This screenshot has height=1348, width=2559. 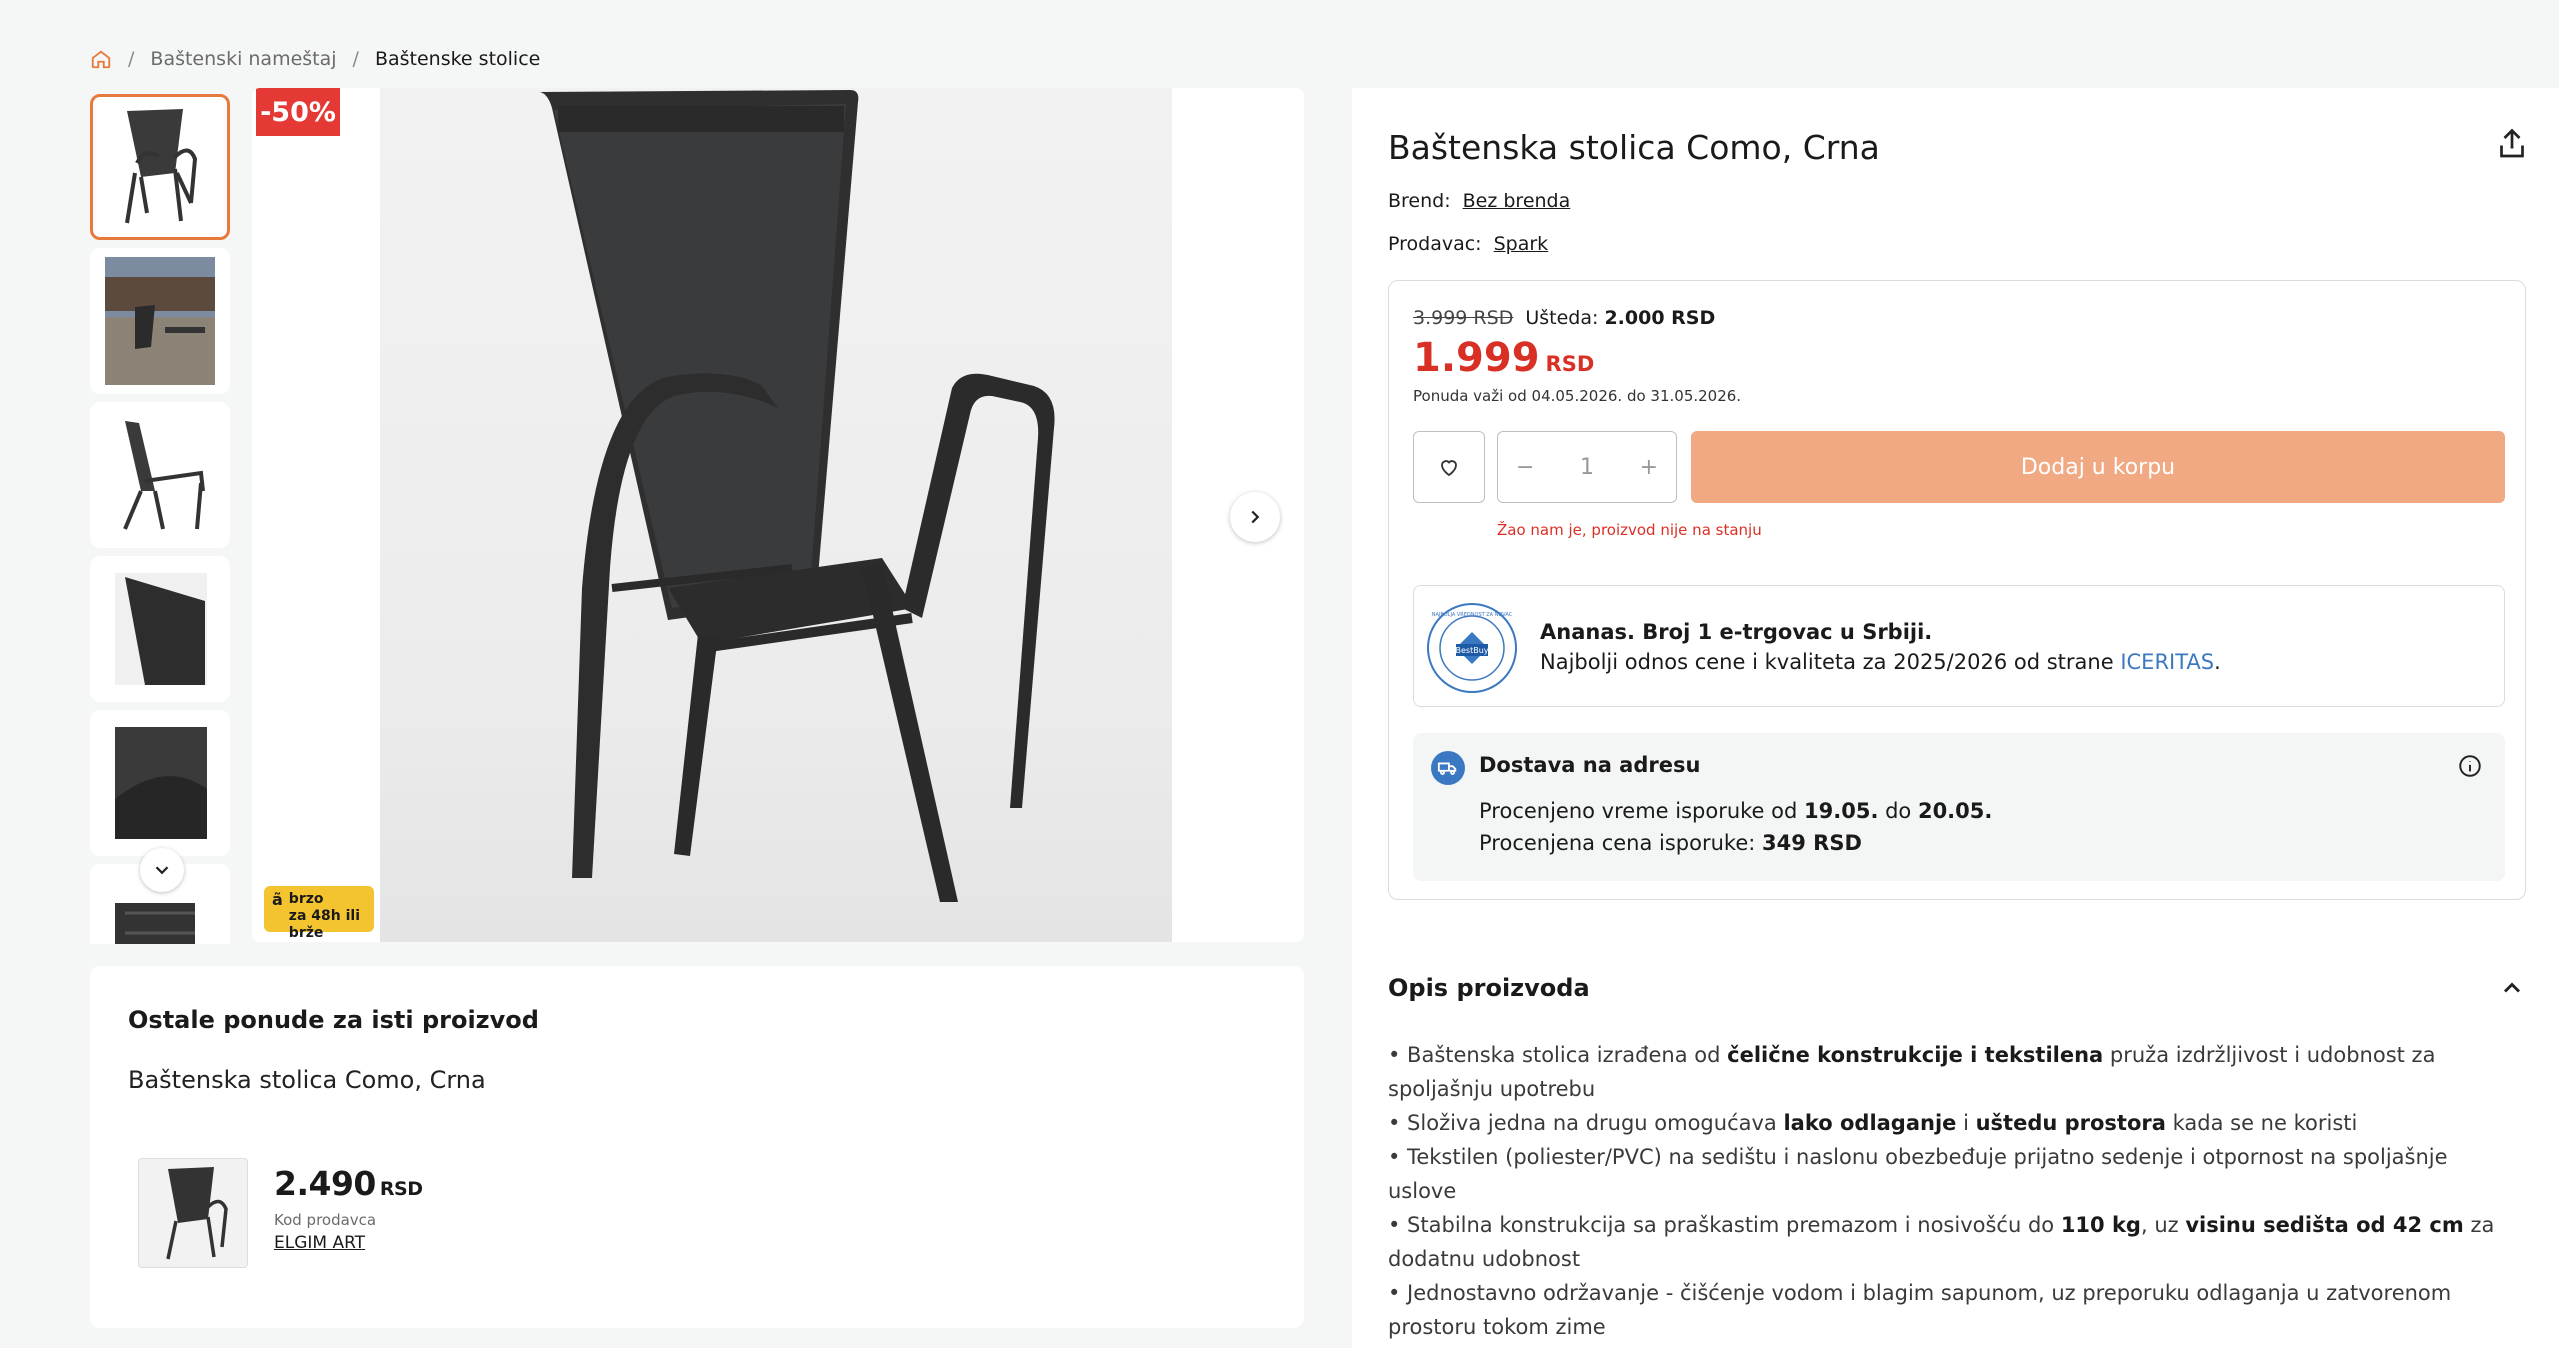 I want to click on offer-price-value: 2.490, so click(x=325, y=1183).